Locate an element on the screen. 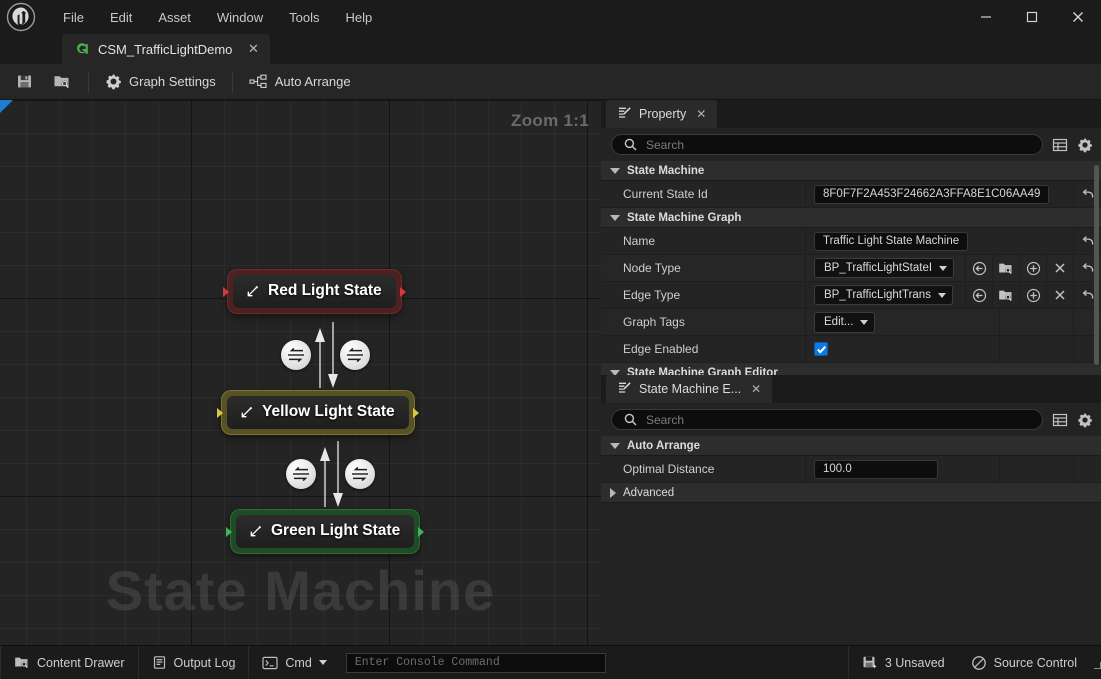 This screenshot has width=1101, height=679. category-label: State Machine Graph Editor is located at coordinates (702, 371).